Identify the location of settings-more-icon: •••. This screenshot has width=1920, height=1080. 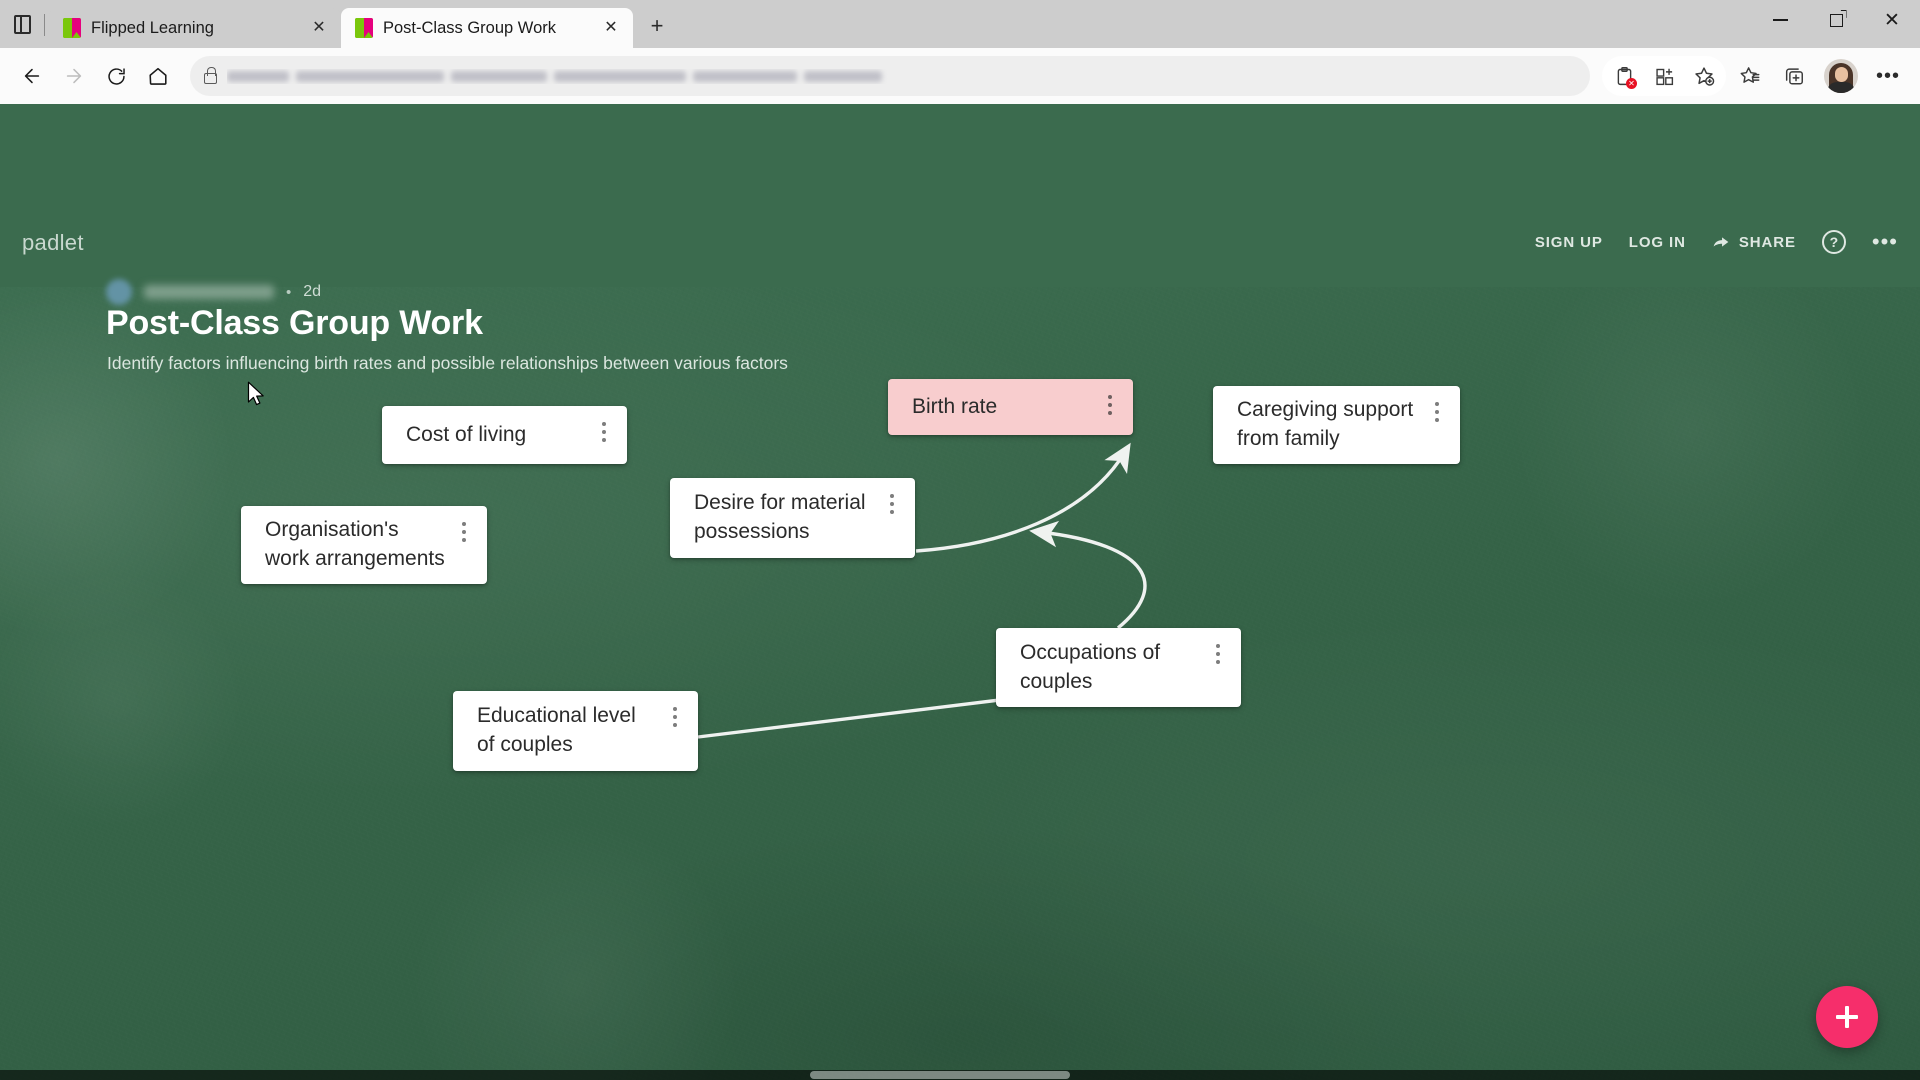
(1888, 76).